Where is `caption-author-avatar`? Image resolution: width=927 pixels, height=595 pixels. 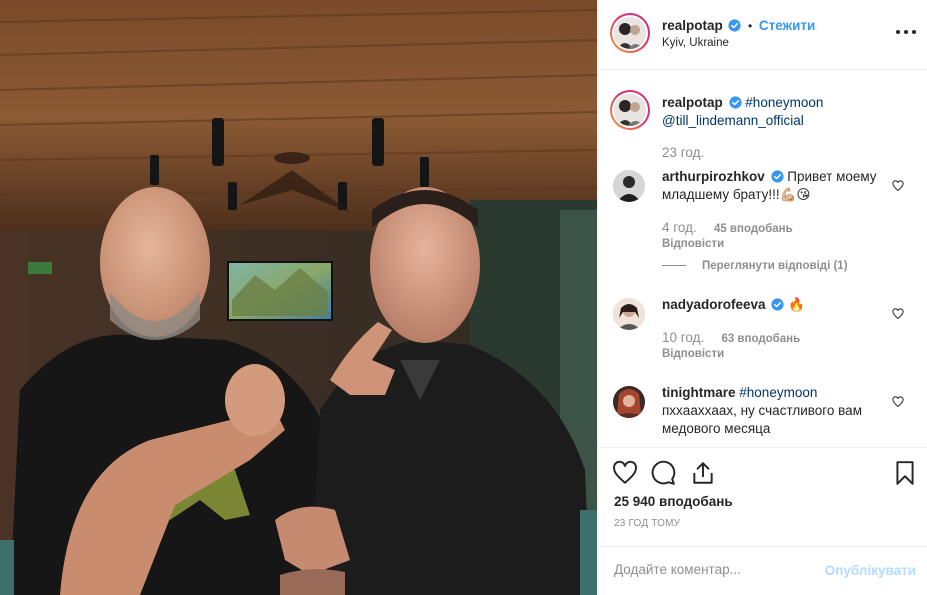 caption-author-avatar is located at coordinates (630, 110).